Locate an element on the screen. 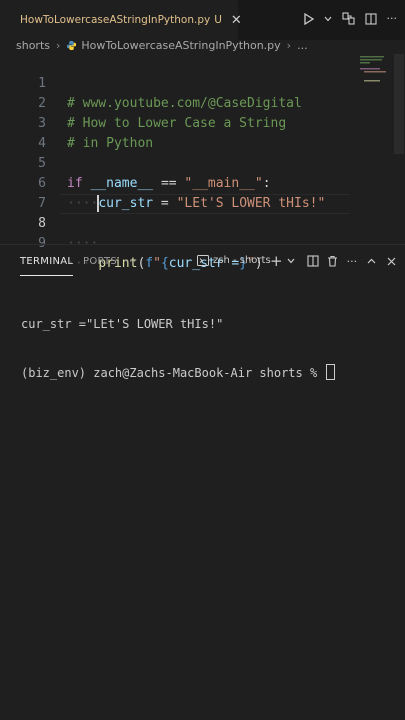 This screenshot has height=720, width=405. panel-divider is located at coordinates (202, 244).